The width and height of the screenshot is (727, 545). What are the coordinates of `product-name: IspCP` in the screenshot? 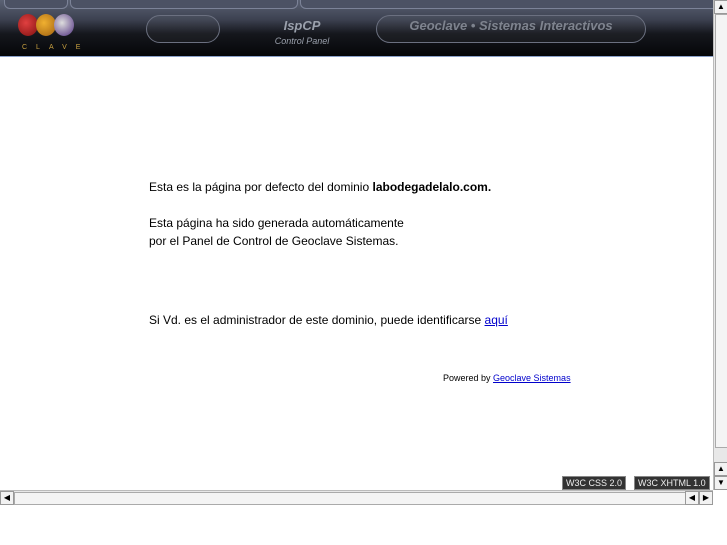 It's located at (302, 25).